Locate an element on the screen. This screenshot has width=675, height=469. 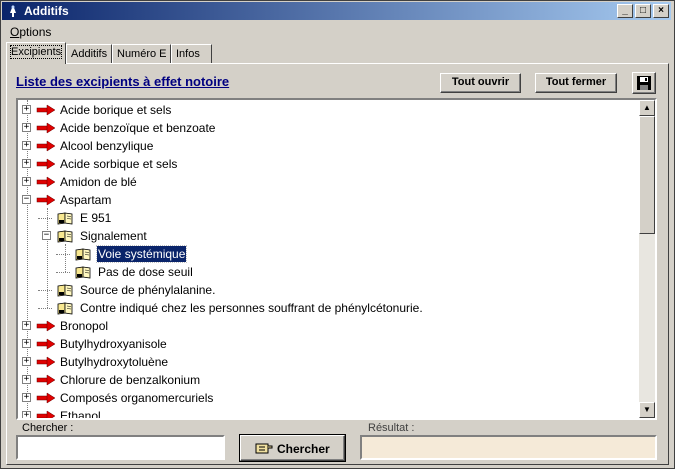
window-title: Additifs is located at coordinates (46, 11).